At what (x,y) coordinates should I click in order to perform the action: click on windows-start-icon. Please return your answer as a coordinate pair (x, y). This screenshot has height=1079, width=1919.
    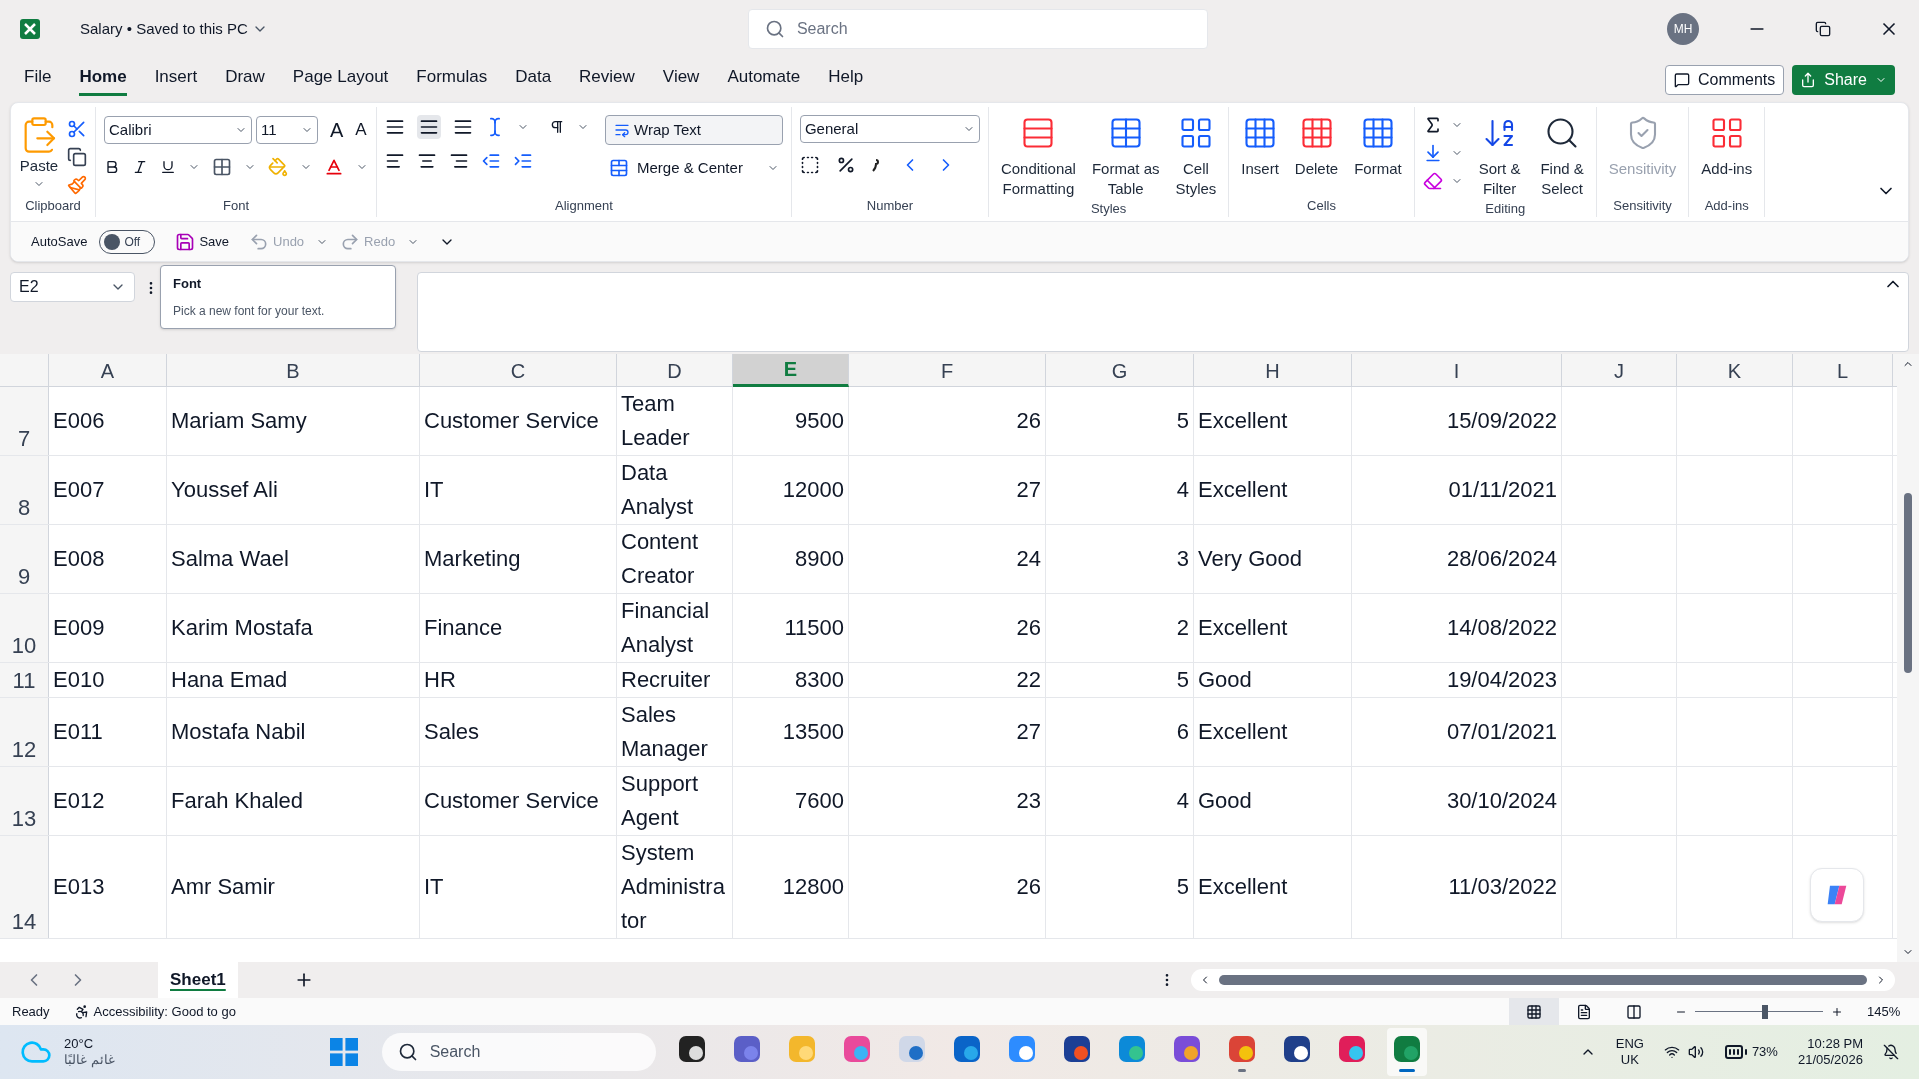
    Looking at the image, I should click on (343, 1052).